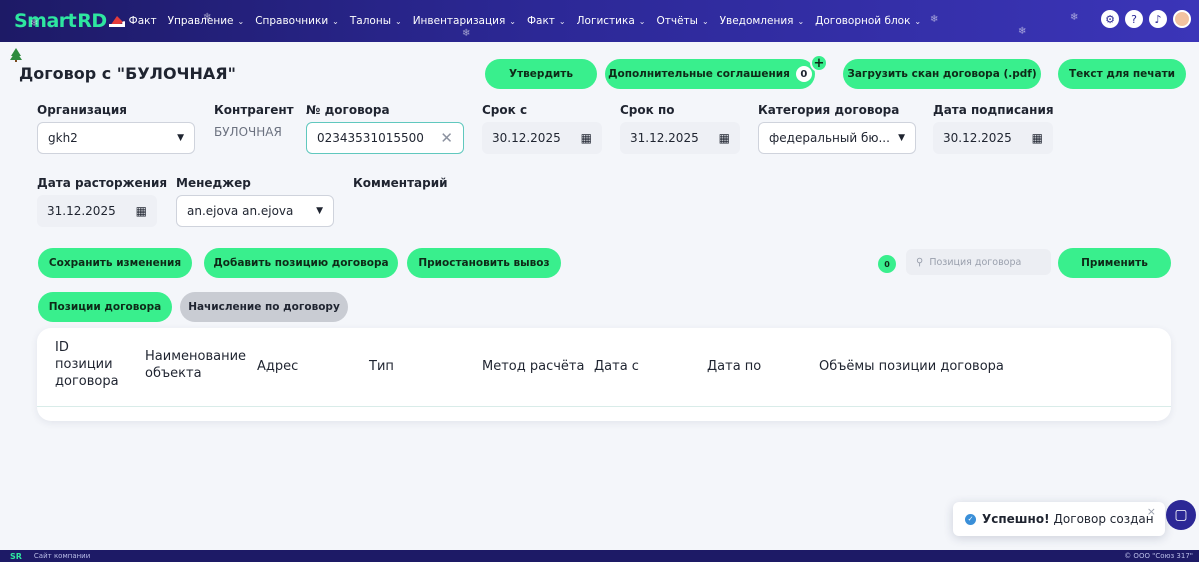 Image resolution: width=1199 pixels, height=562 pixels. Describe the element at coordinates (734, 366) in the screenshot. I see `column-header-date-to: Дата по` at that location.